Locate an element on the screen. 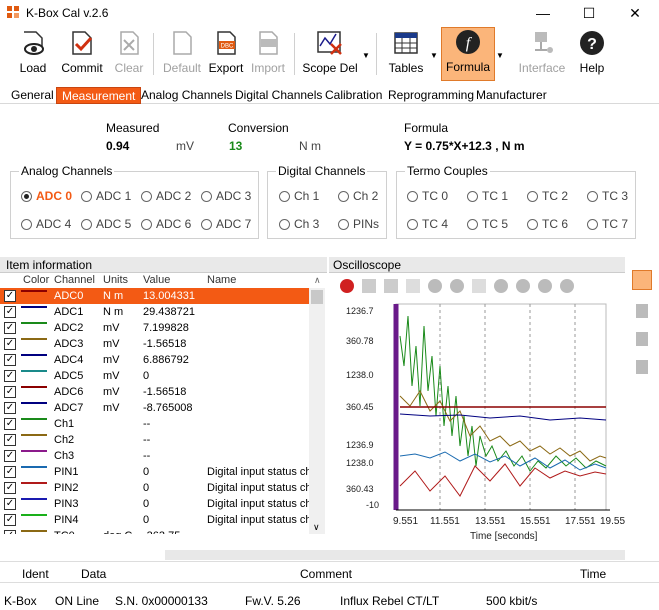  col-name: Name is located at coordinates (221, 280).